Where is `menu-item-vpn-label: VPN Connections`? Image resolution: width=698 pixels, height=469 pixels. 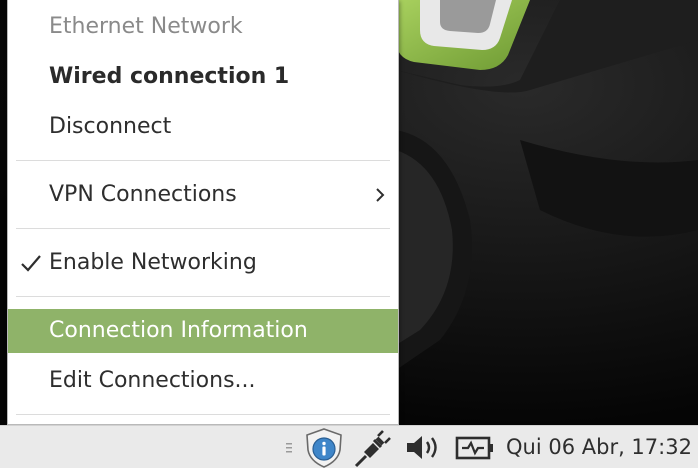
menu-item-vpn-label: VPN Connections is located at coordinates (143, 194).